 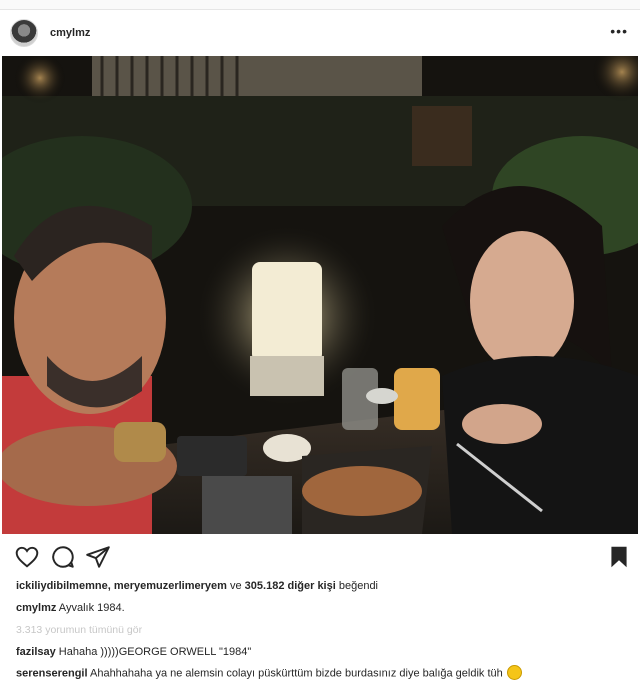 I want to click on caption-username: cmylmz, so click(x=36, y=608).